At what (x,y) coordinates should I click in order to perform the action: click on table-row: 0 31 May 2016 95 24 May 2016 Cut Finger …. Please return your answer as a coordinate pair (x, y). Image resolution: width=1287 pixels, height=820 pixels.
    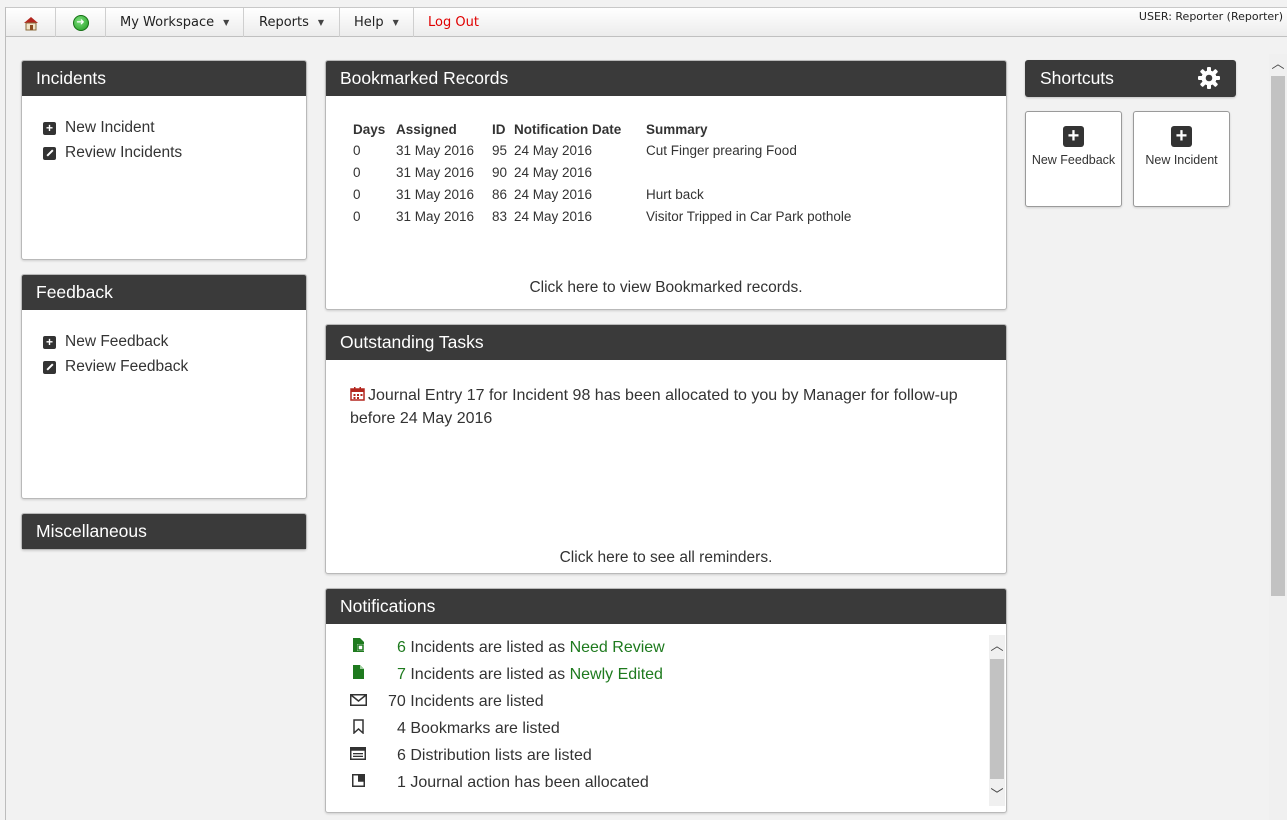
    Looking at the image, I should click on (602, 153).